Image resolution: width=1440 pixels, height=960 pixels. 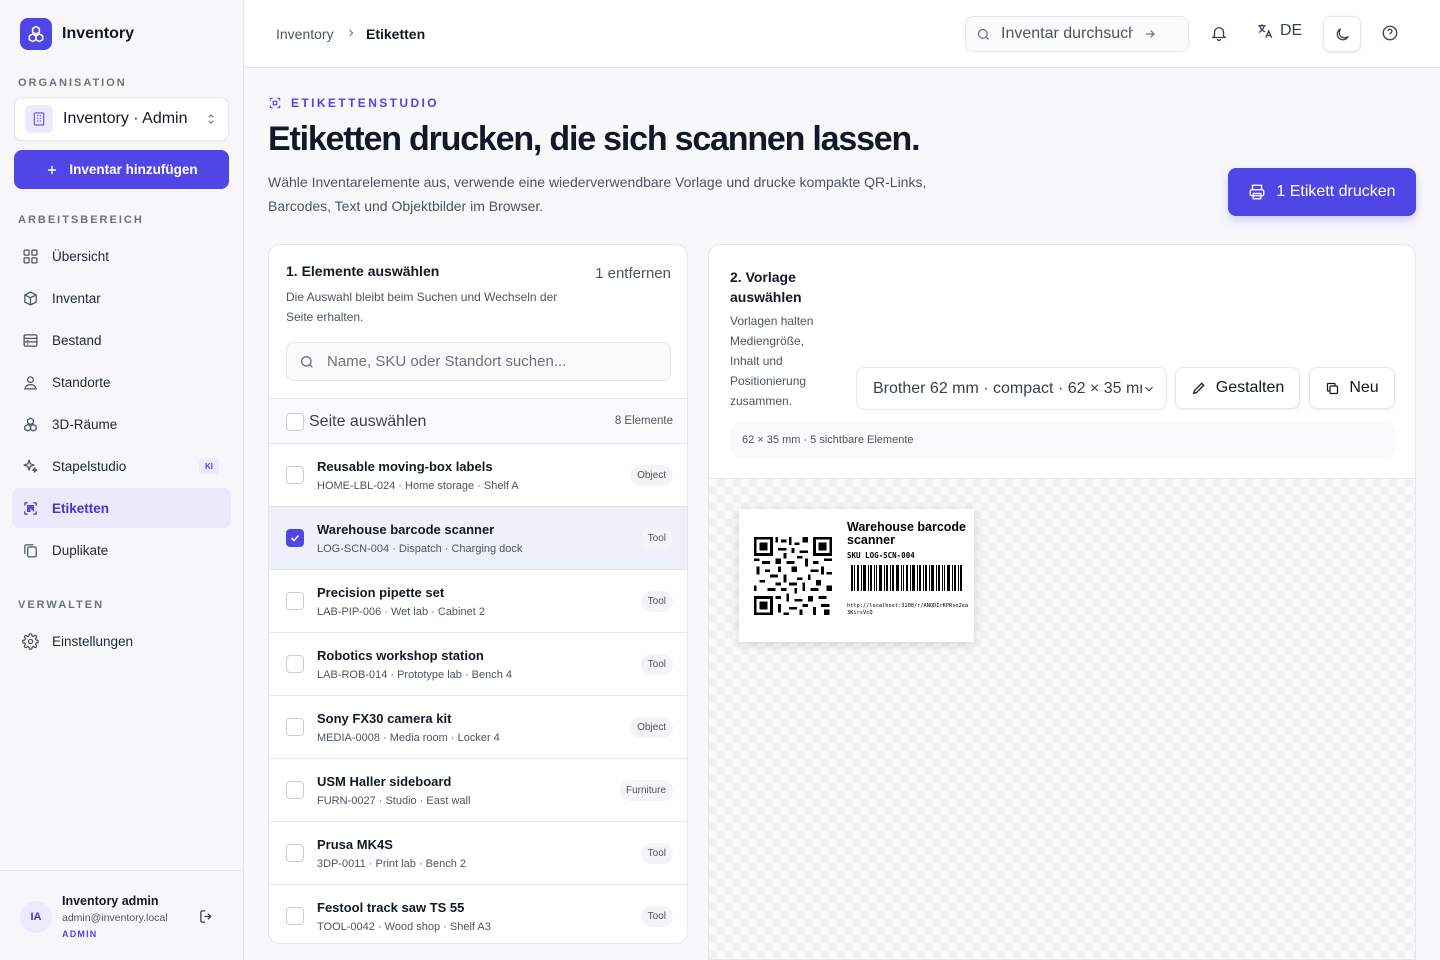 What do you see at coordinates (1250, 387) in the screenshot?
I see `design-template-label: Gestalten` at bounding box center [1250, 387].